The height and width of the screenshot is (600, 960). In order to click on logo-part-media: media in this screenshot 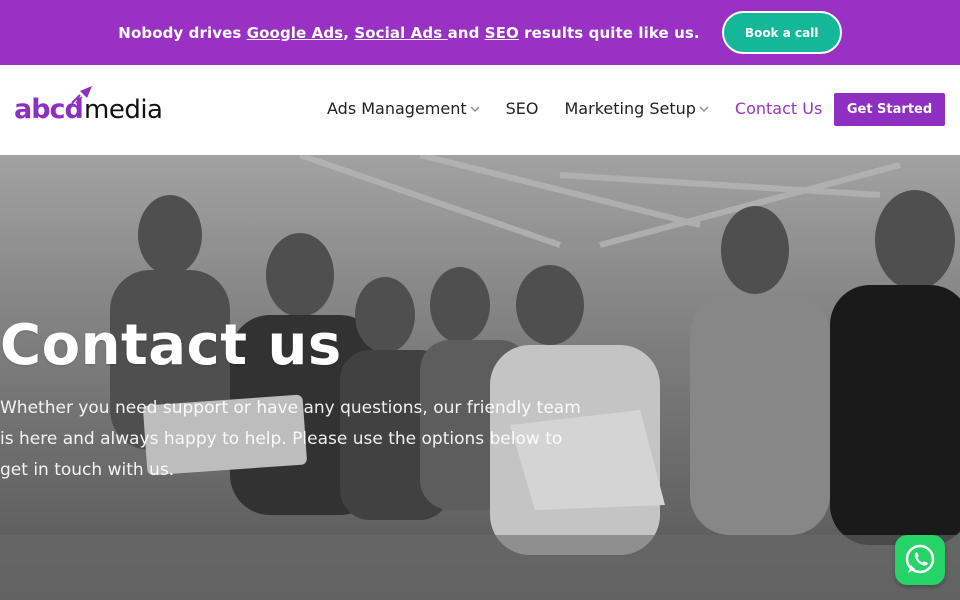, I will do `click(123, 110)`.